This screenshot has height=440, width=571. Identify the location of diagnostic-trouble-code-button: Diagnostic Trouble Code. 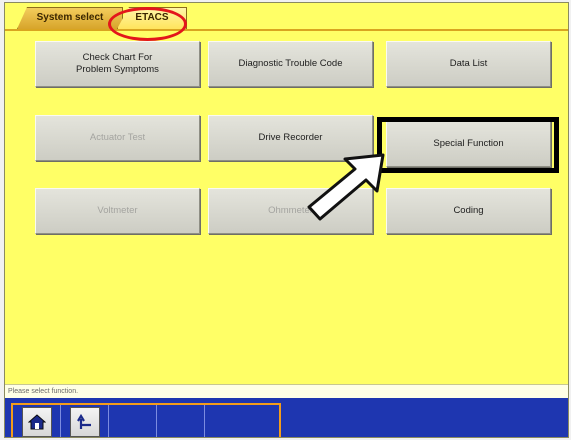
(290, 64).